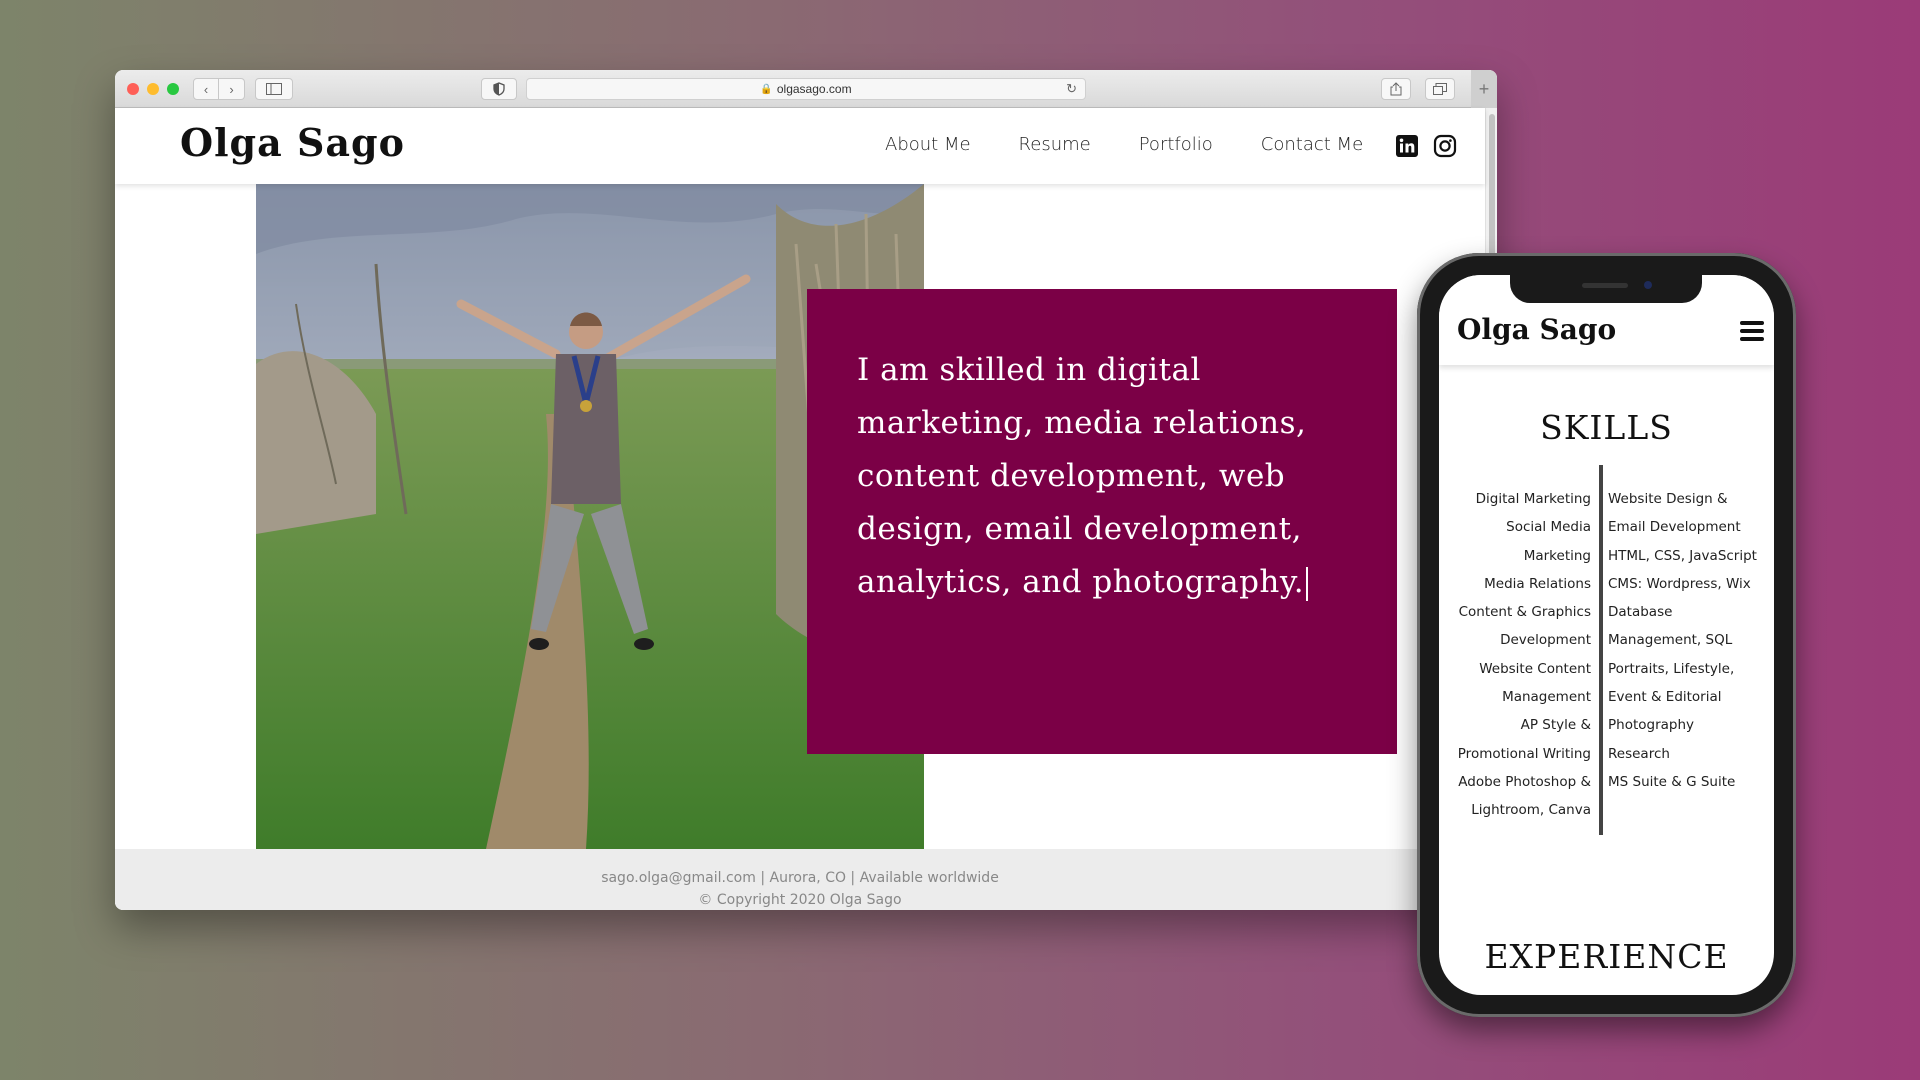  I want to click on skill-item: Adobe Photoshop &, so click(1524, 781).